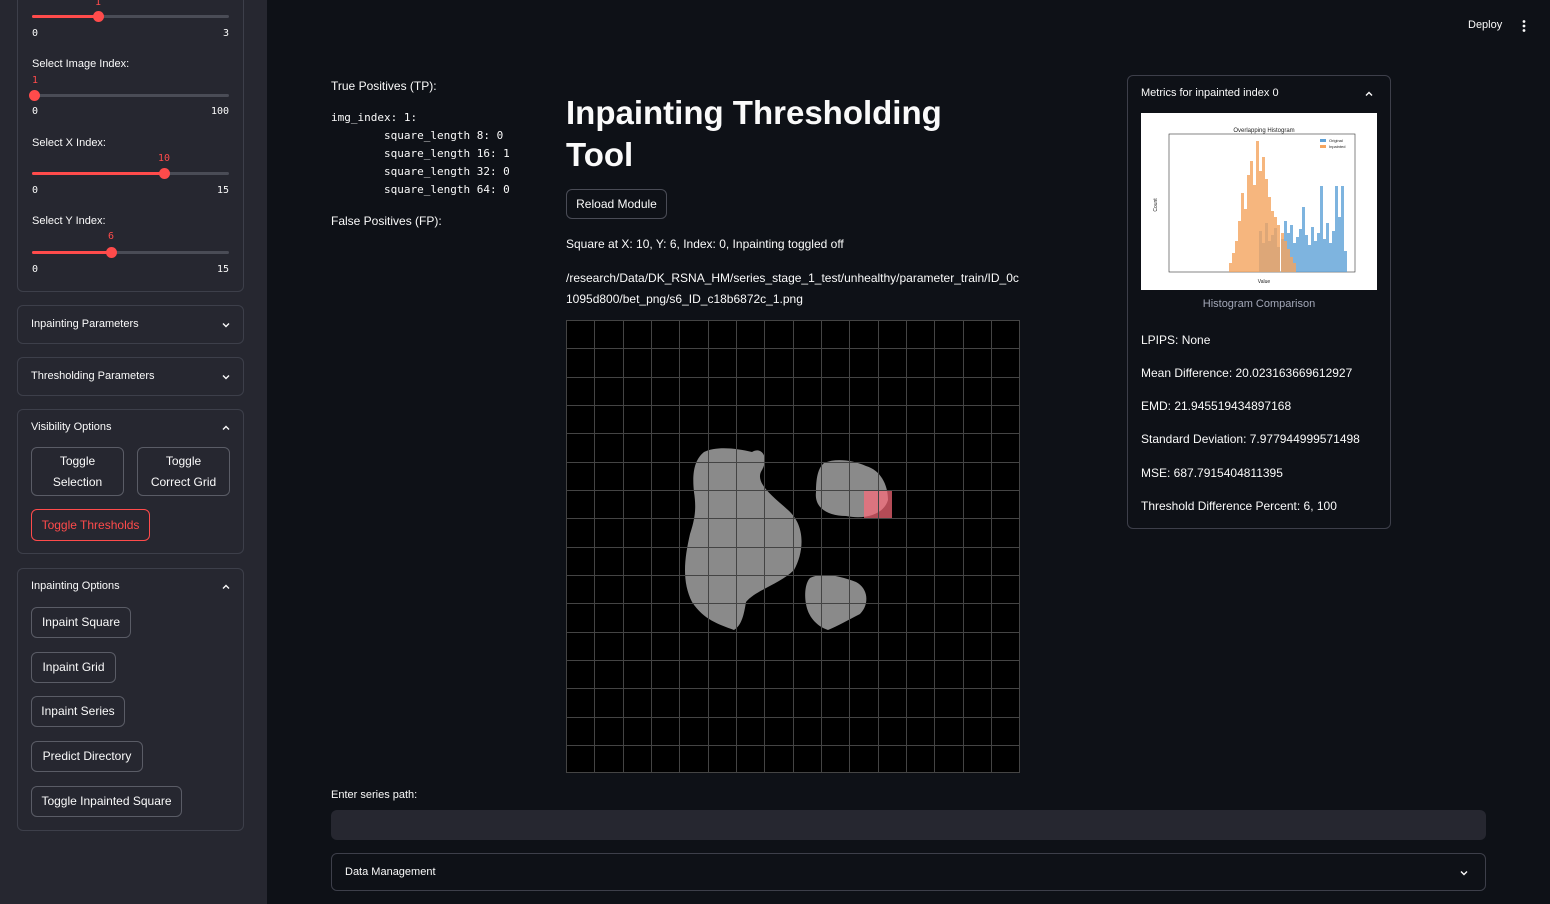 The image size is (1550, 904). I want to click on inpainting-parameters-expander: Inpainting Parameters, so click(130, 324).